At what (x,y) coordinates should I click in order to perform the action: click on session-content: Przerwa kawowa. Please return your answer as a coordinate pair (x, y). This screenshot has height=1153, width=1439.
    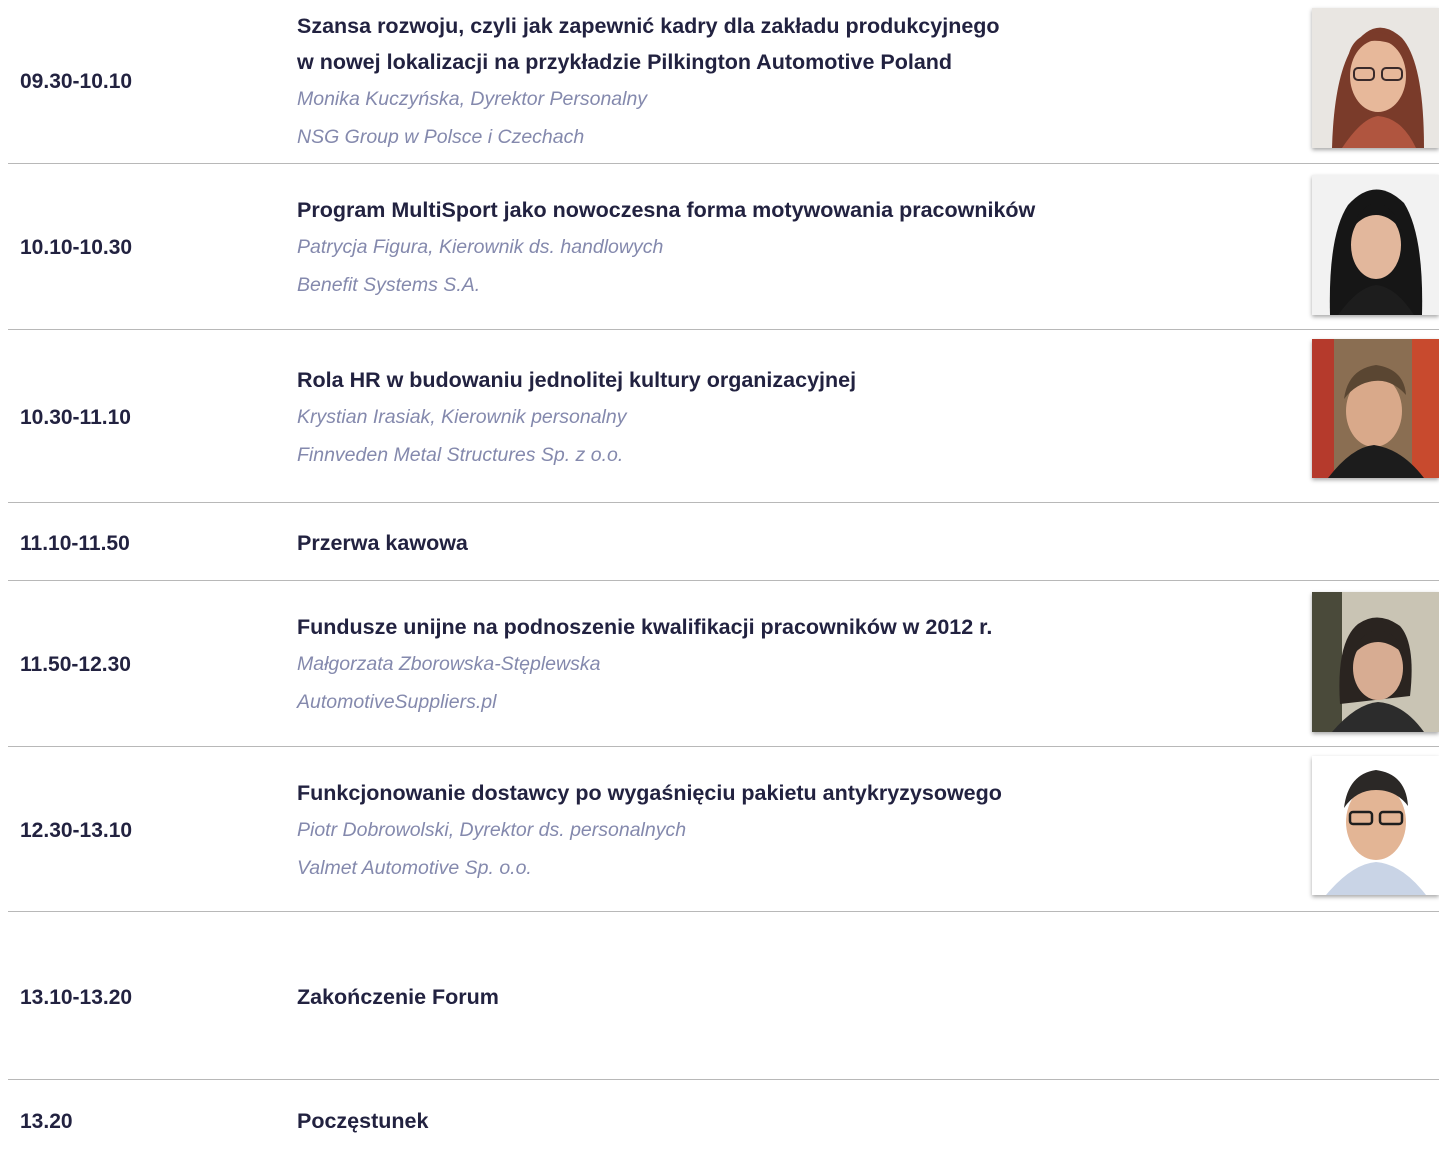
    Looking at the image, I should click on (792, 543).